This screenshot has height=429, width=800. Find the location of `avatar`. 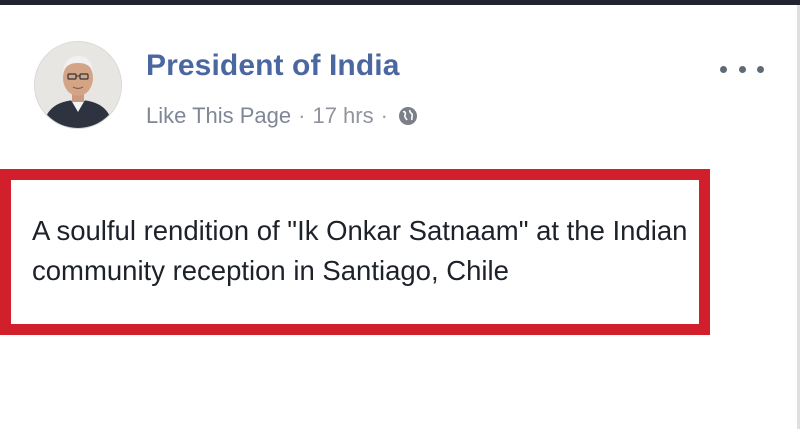

avatar is located at coordinates (78, 85).